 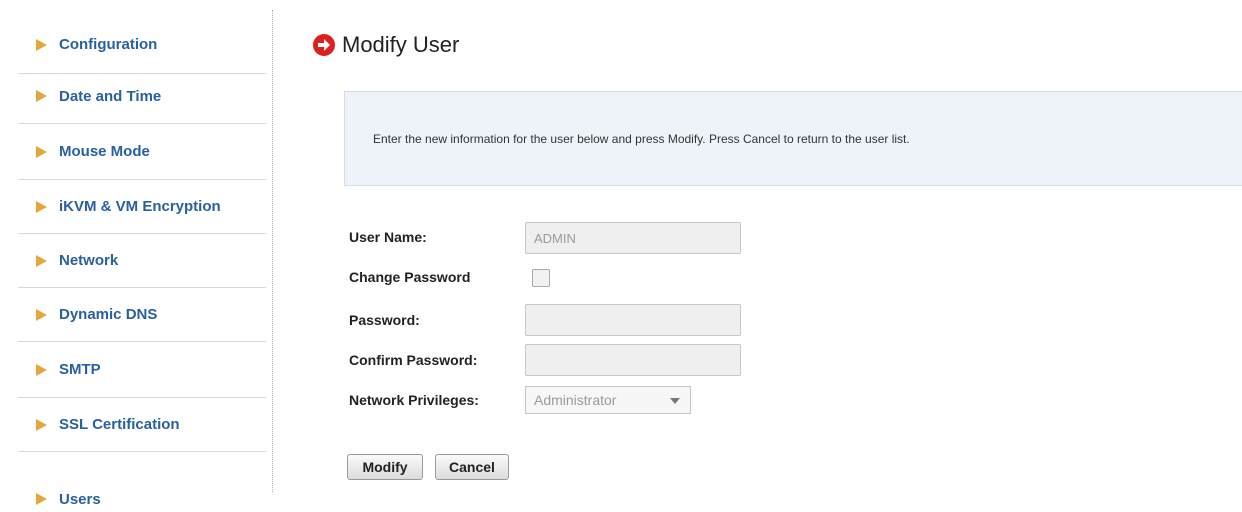 I want to click on sidebar-item-ssl-certification: SSL Certification, so click(x=142, y=425).